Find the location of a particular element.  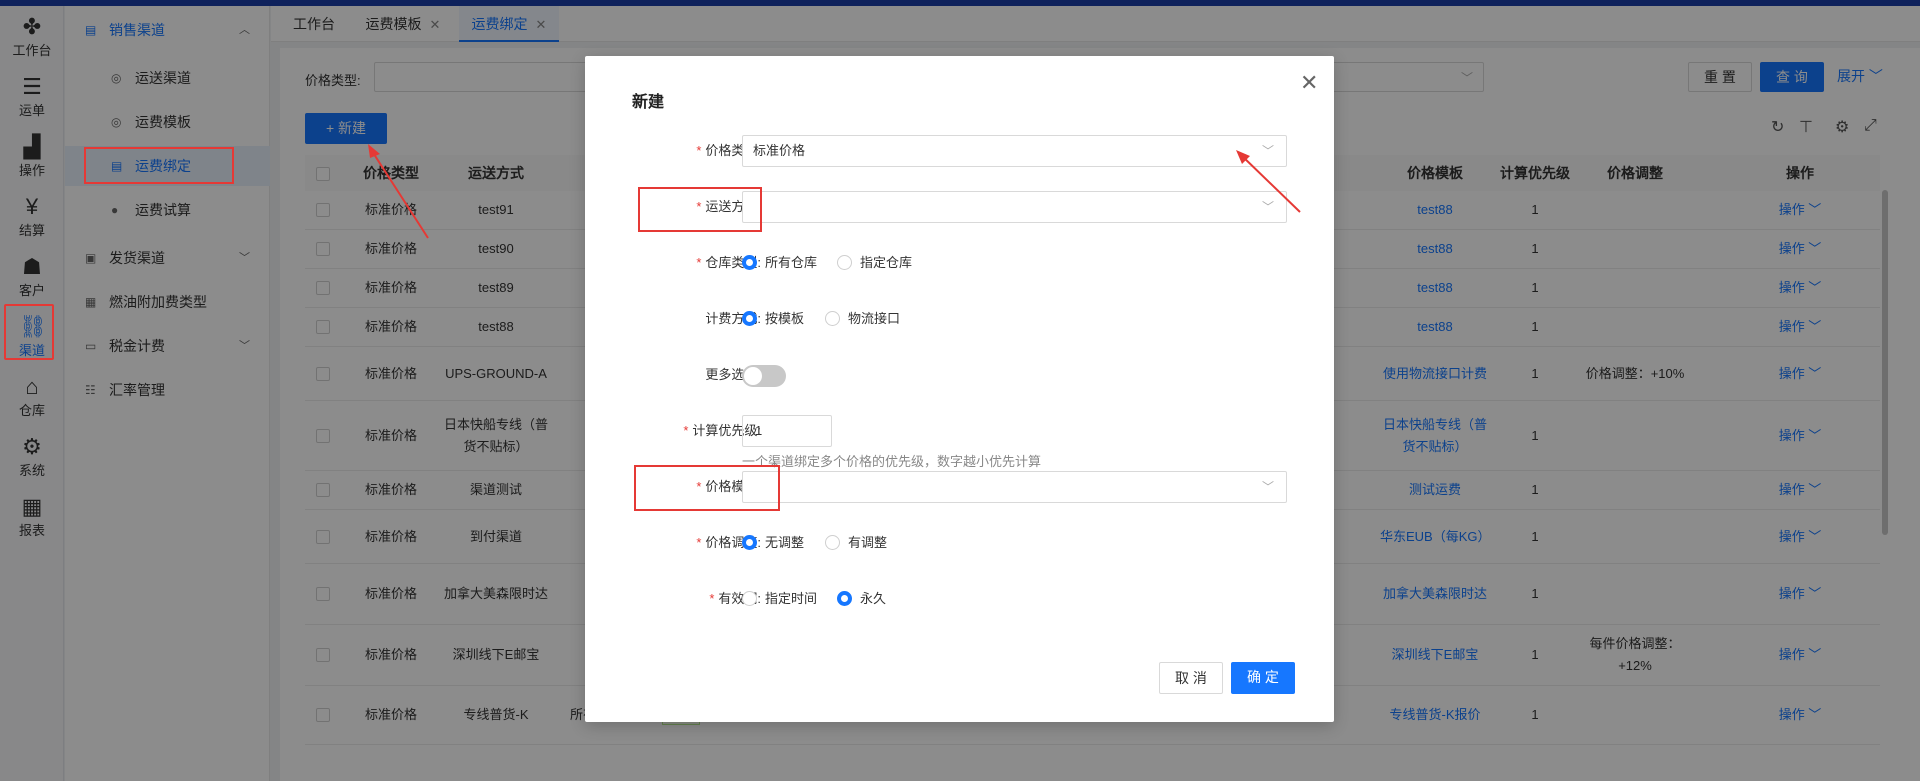

close-icon: ✕ is located at coordinates (1309, 83).